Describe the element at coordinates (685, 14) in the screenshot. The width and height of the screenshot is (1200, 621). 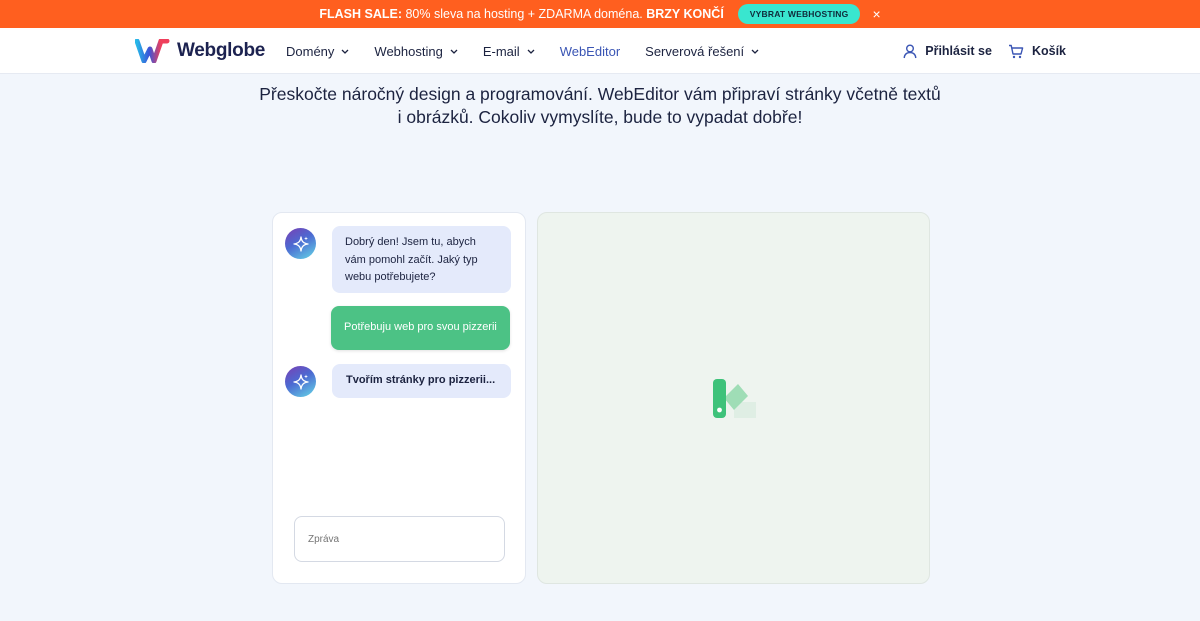
I see `promo-text-ending: BRZY KONČÍ` at that location.